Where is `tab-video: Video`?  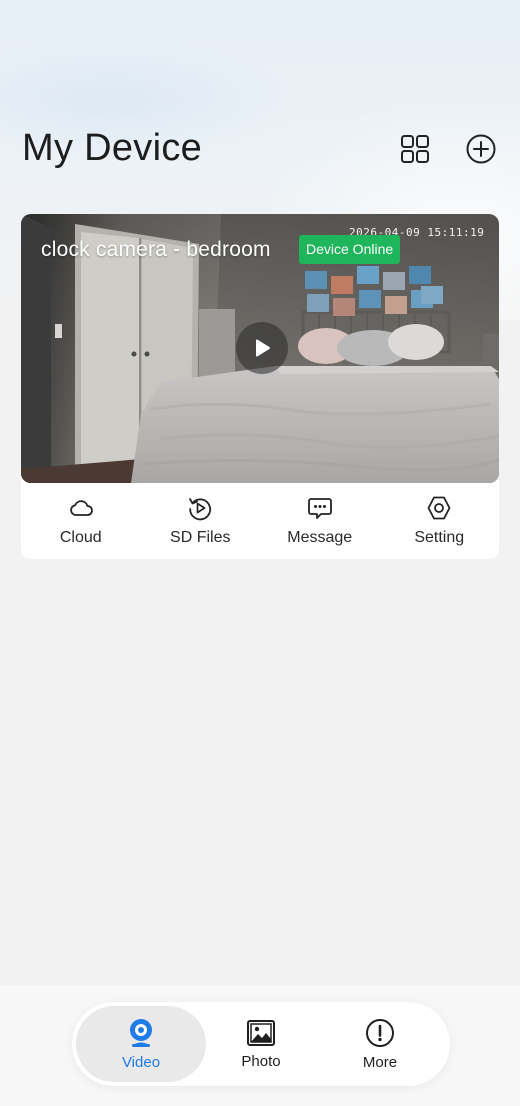 tab-video: Video is located at coordinates (141, 1044).